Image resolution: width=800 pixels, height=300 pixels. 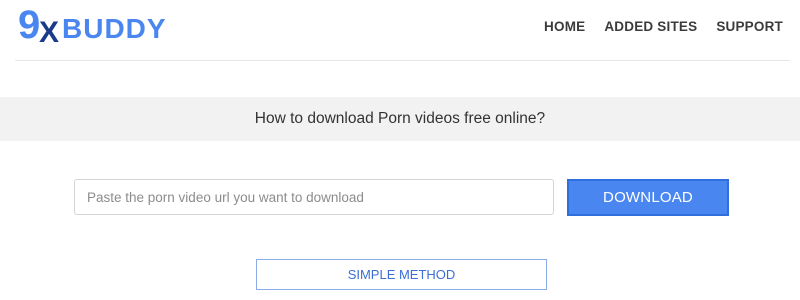 What do you see at coordinates (749, 26) in the screenshot?
I see `nav-support: SUPPORT` at bounding box center [749, 26].